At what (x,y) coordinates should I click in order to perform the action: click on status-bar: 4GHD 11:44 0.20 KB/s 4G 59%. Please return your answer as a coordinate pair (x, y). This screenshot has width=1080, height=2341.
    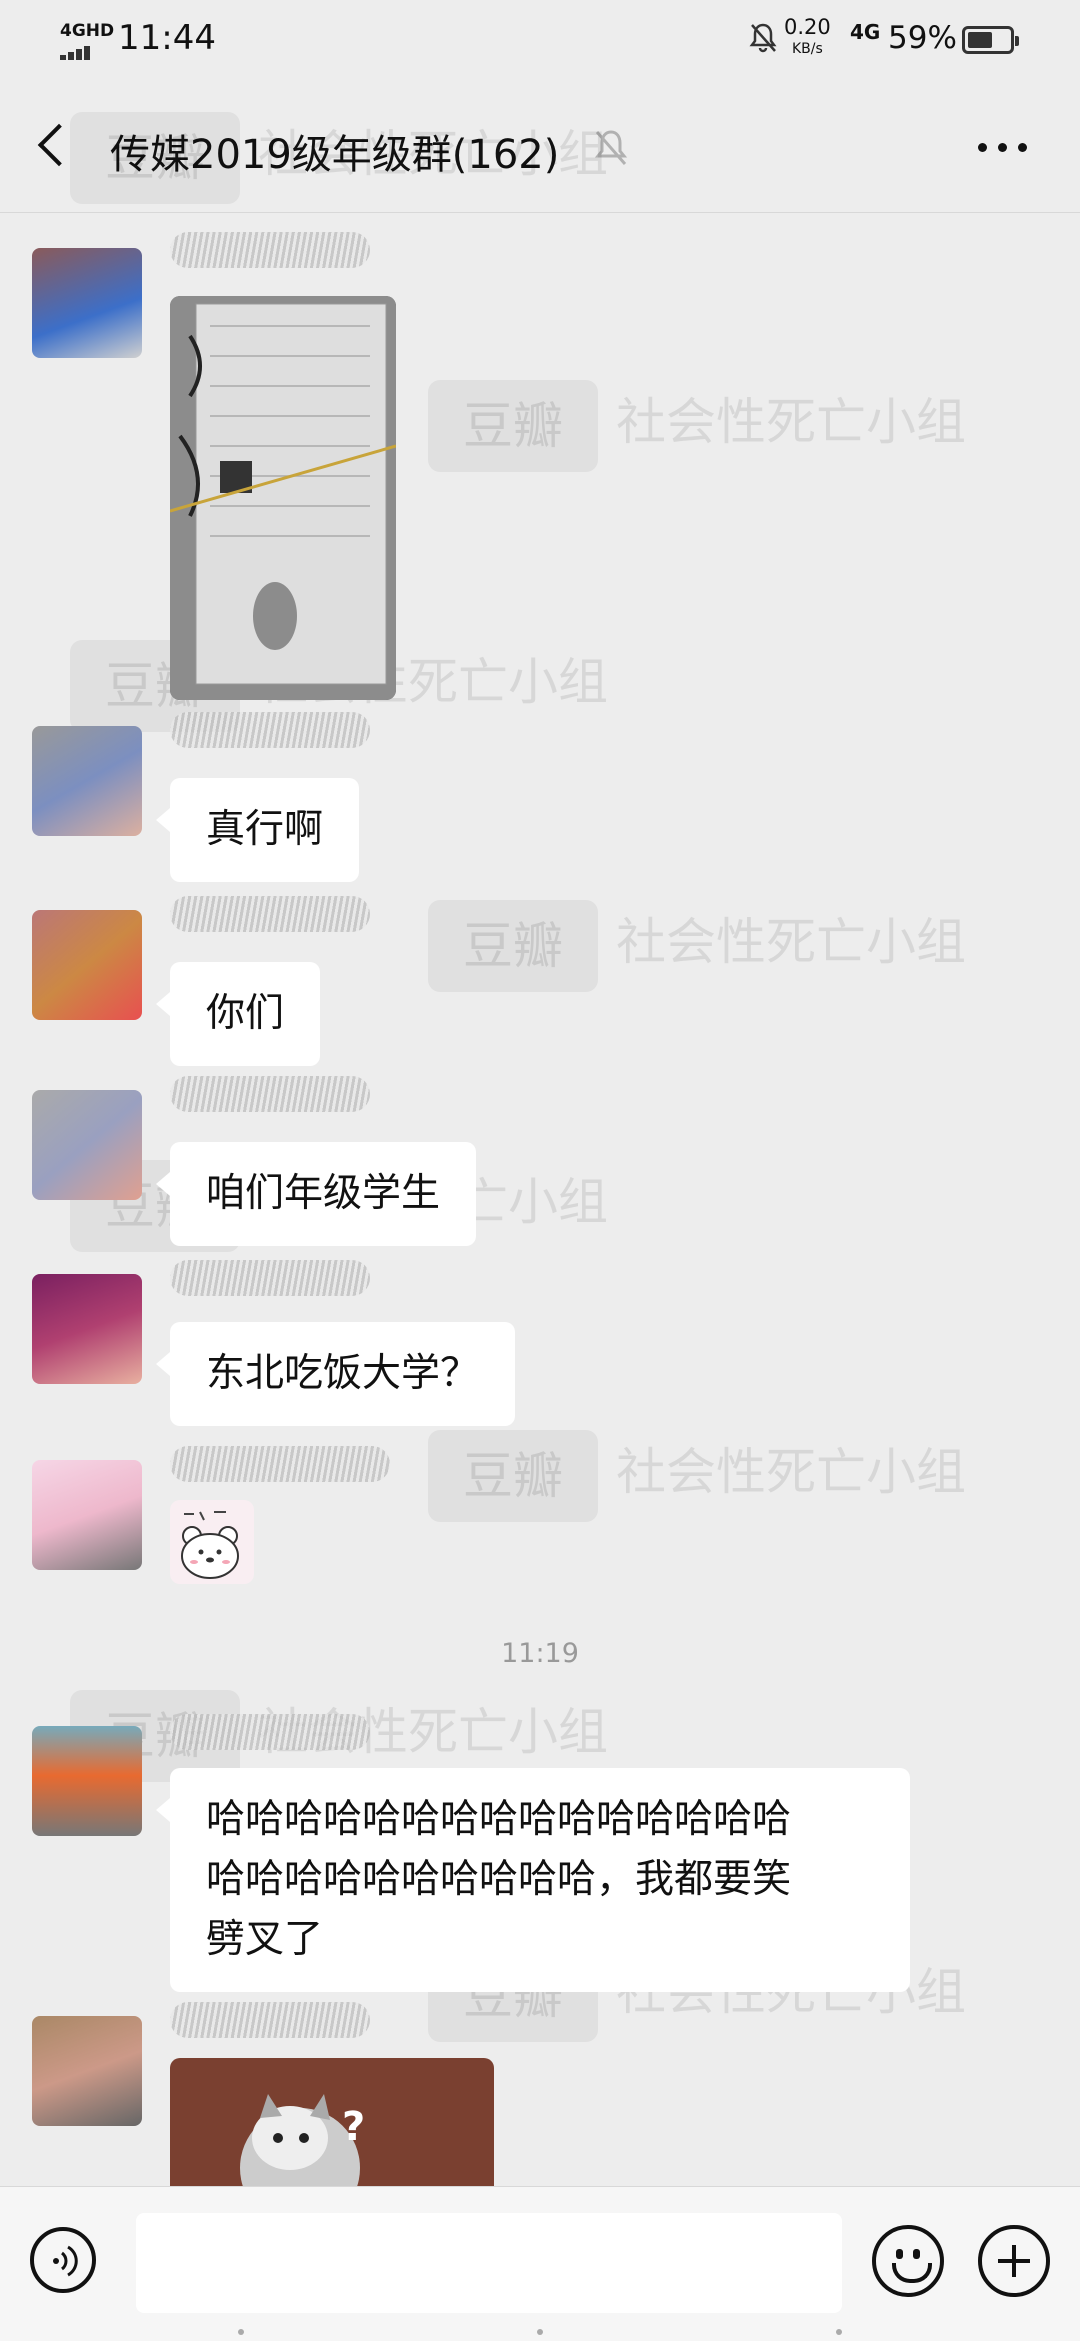
    Looking at the image, I should click on (540, 40).